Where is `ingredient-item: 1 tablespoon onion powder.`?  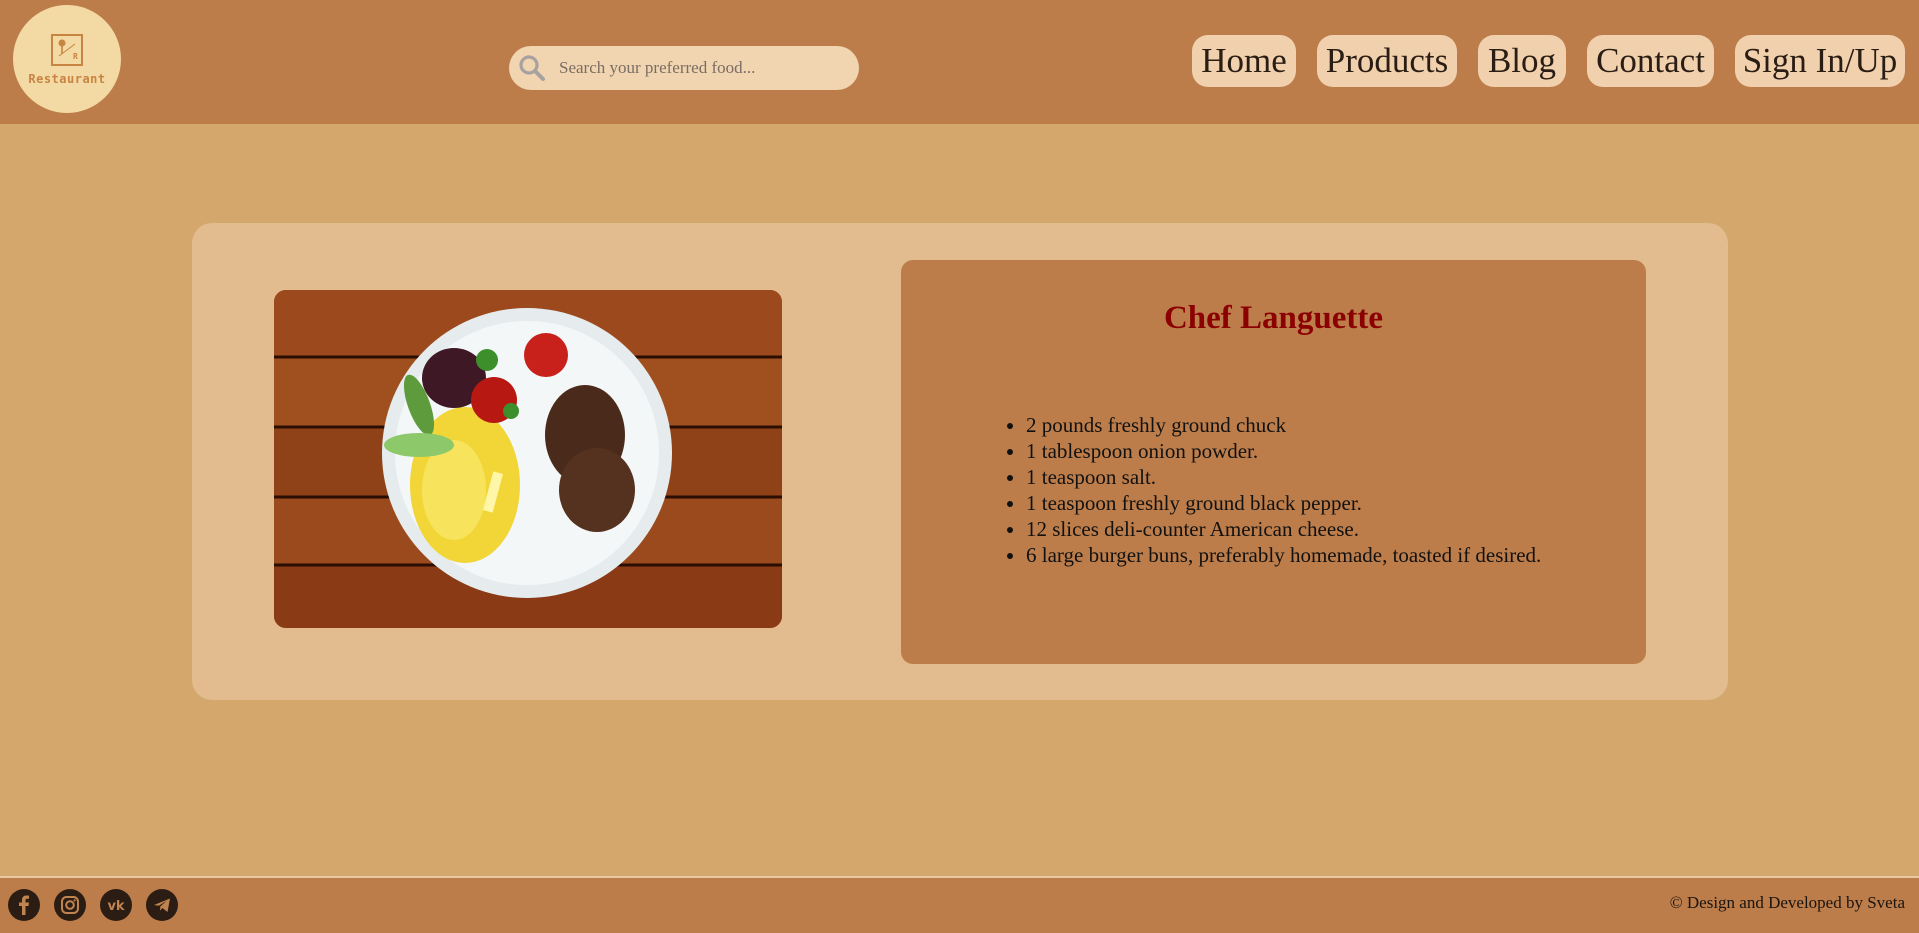 ingredient-item: 1 tablespoon onion powder. is located at coordinates (1286, 451).